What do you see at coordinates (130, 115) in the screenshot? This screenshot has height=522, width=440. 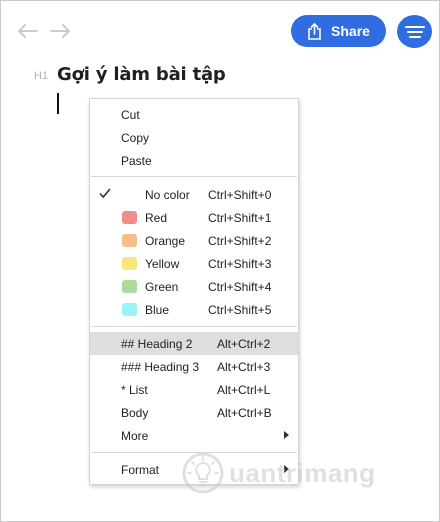 I see `menu-item-label: Cut` at bounding box center [130, 115].